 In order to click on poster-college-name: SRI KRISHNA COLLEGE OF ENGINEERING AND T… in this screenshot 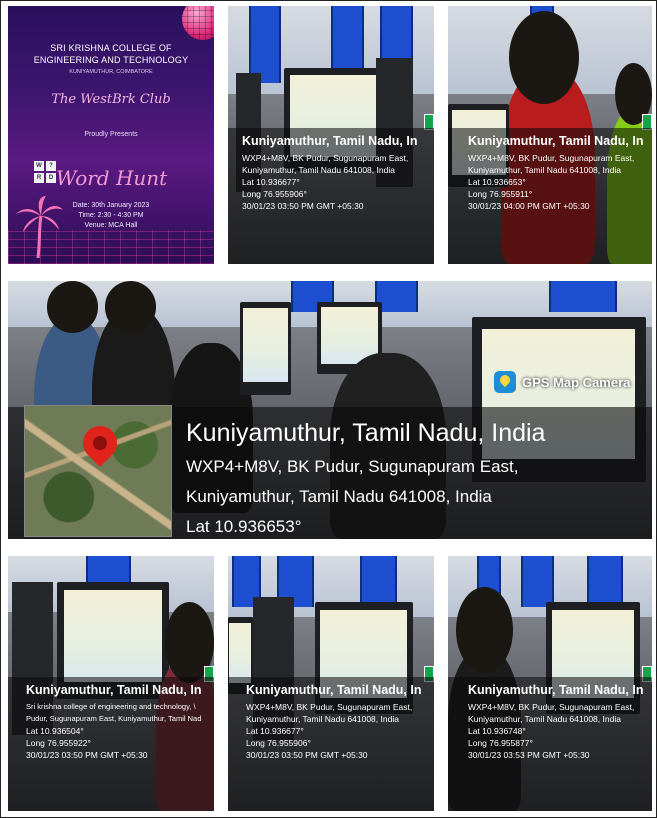, I will do `click(111, 54)`.